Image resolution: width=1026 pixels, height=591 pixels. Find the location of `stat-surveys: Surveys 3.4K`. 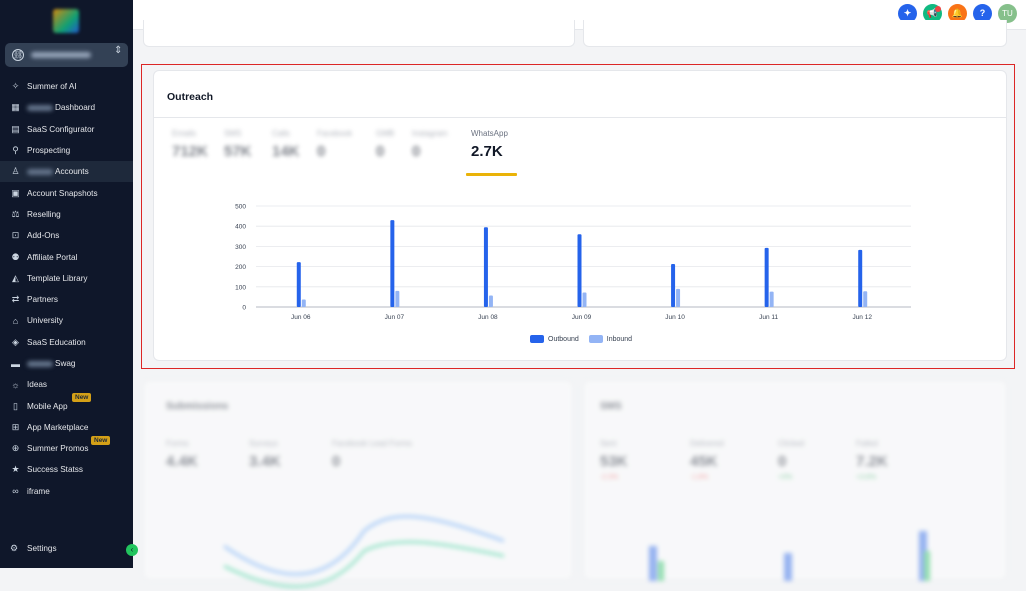

stat-surveys: Surveys 3.4K is located at coordinates (265, 454).